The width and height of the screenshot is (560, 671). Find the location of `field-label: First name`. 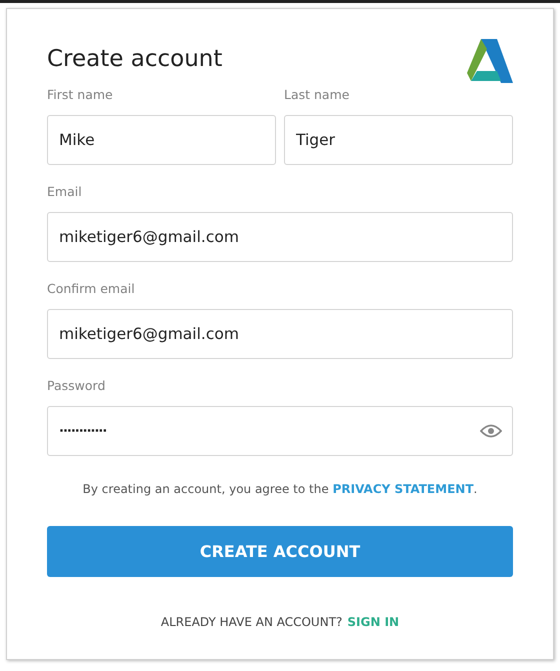

field-label: First name is located at coordinates (80, 95).